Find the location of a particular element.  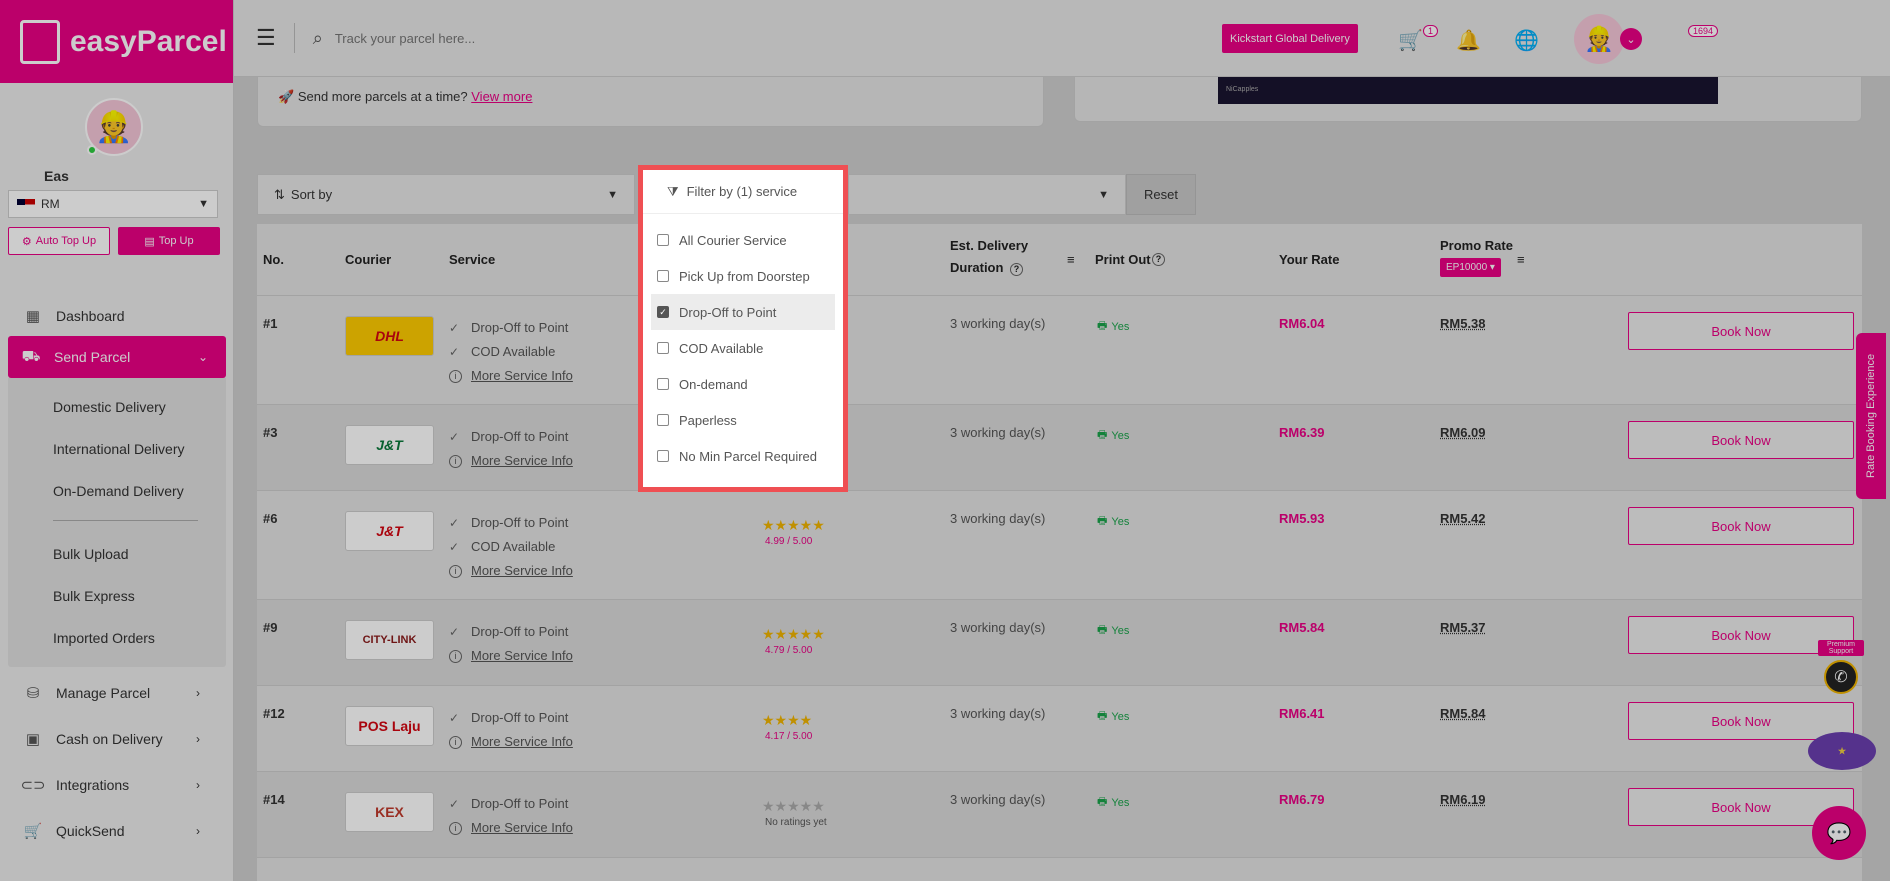

your-rate: RM6.04 is located at coordinates (1302, 323).